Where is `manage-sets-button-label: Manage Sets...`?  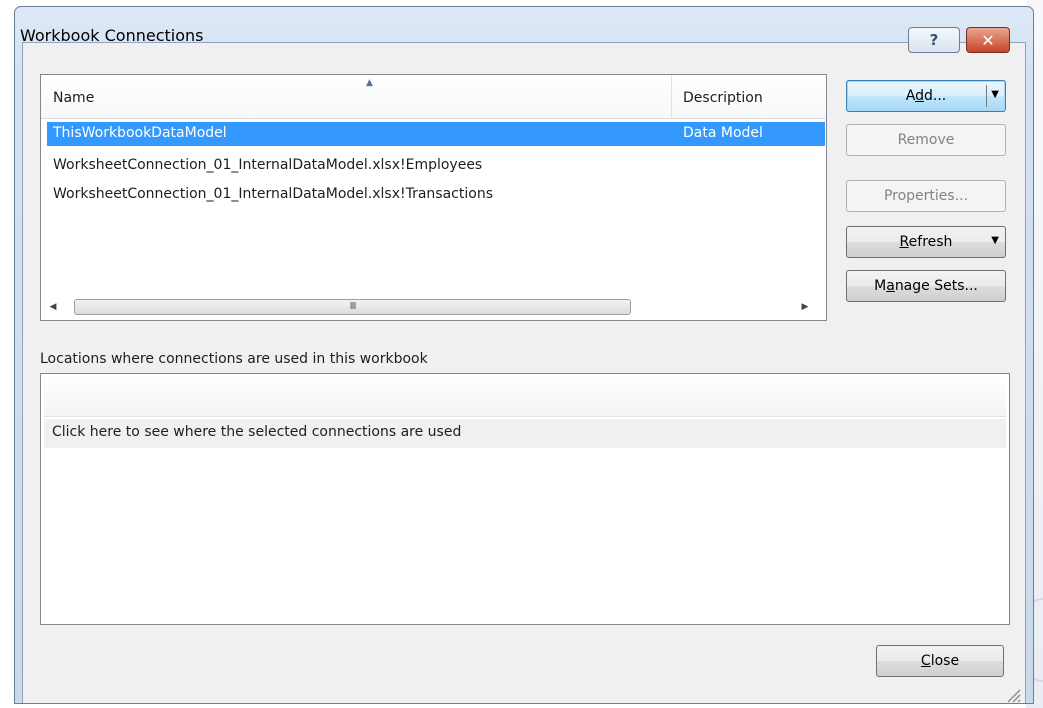 manage-sets-button-label: Manage Sets... is located at coordinates (926, 286).